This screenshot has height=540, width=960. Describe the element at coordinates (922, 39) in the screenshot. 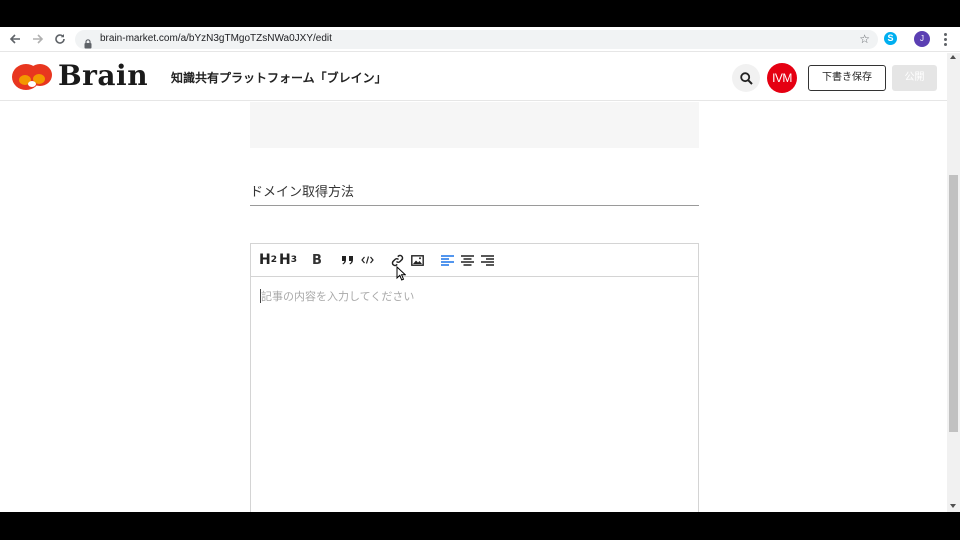

I see `profile-avatar: J` at that location.